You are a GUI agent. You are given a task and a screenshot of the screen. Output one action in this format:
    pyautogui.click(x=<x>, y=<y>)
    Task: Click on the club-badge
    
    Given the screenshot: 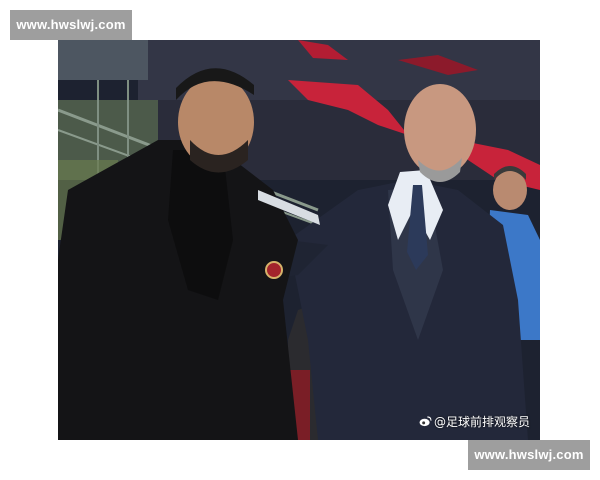 What is the action you would take?
    pyautogui.click(x=274, y=270)
    